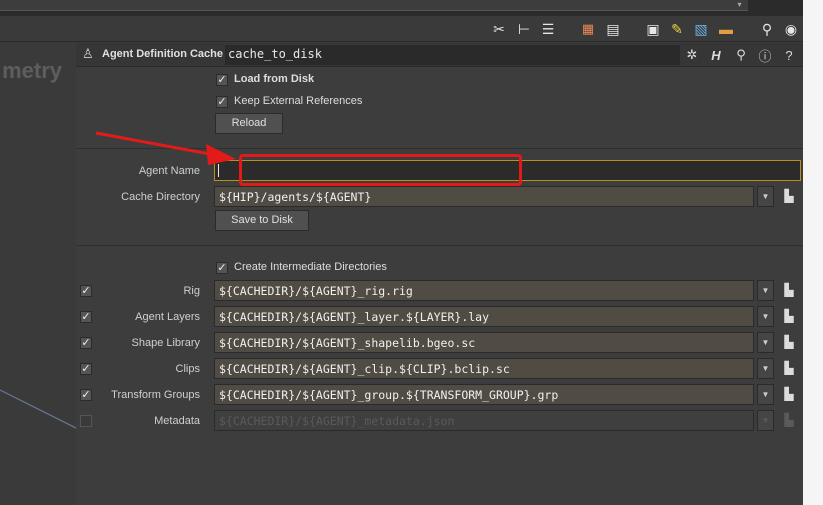  What do you see at coordinates (484, 196) in the screenshot?
I see `cache-directory-field: ${HIP}/agents/${AGENT}` at bounding box center [484, 196].